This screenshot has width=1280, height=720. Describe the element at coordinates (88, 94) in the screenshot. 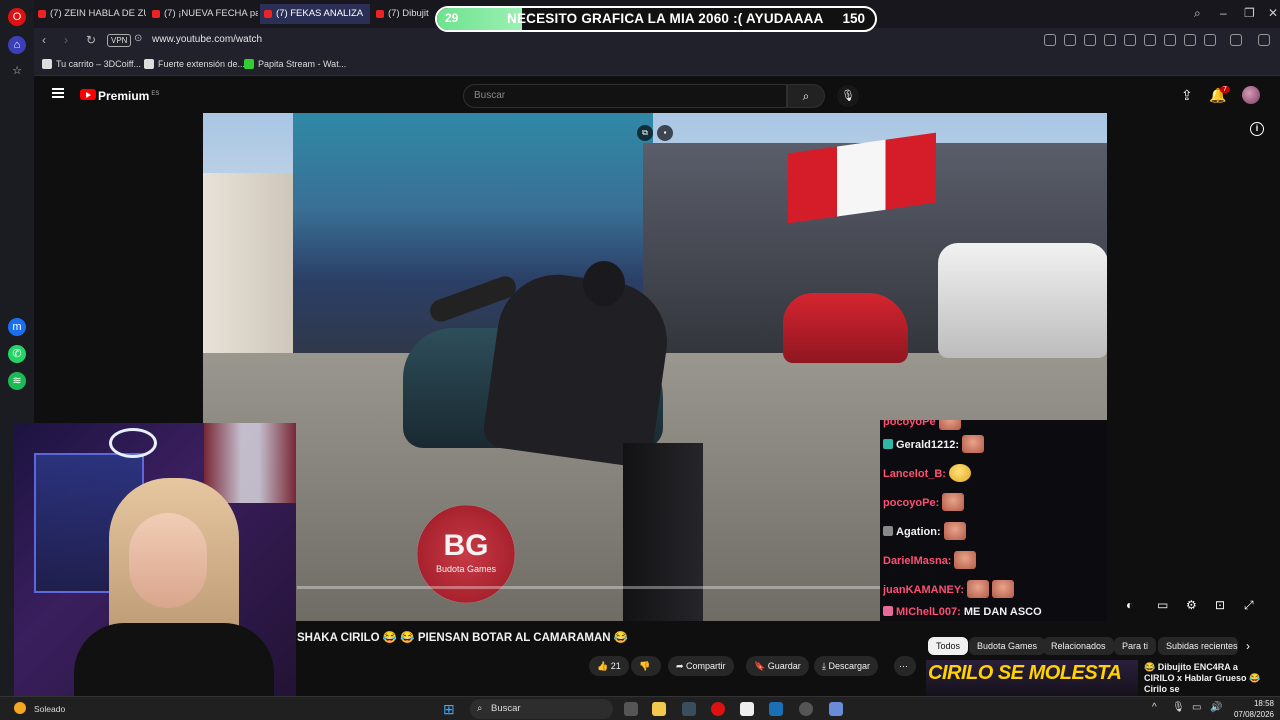

I see `youtube-logo-icon` at that location.